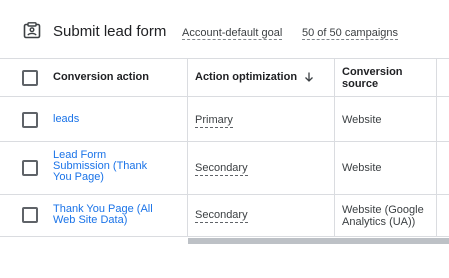 The width and height of the screenshot is (449, 278). I want to click on column-header-action-optimization: Action optimization, so click(255, 77).